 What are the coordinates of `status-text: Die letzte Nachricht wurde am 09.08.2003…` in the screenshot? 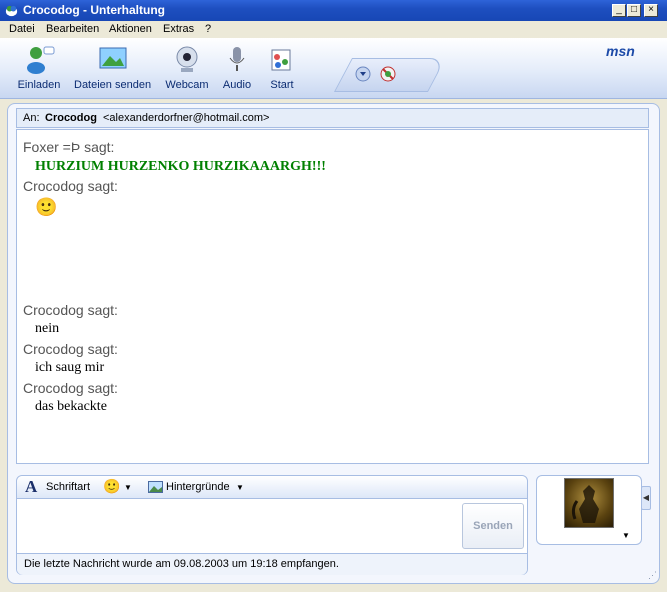 It's located at (181, 564).